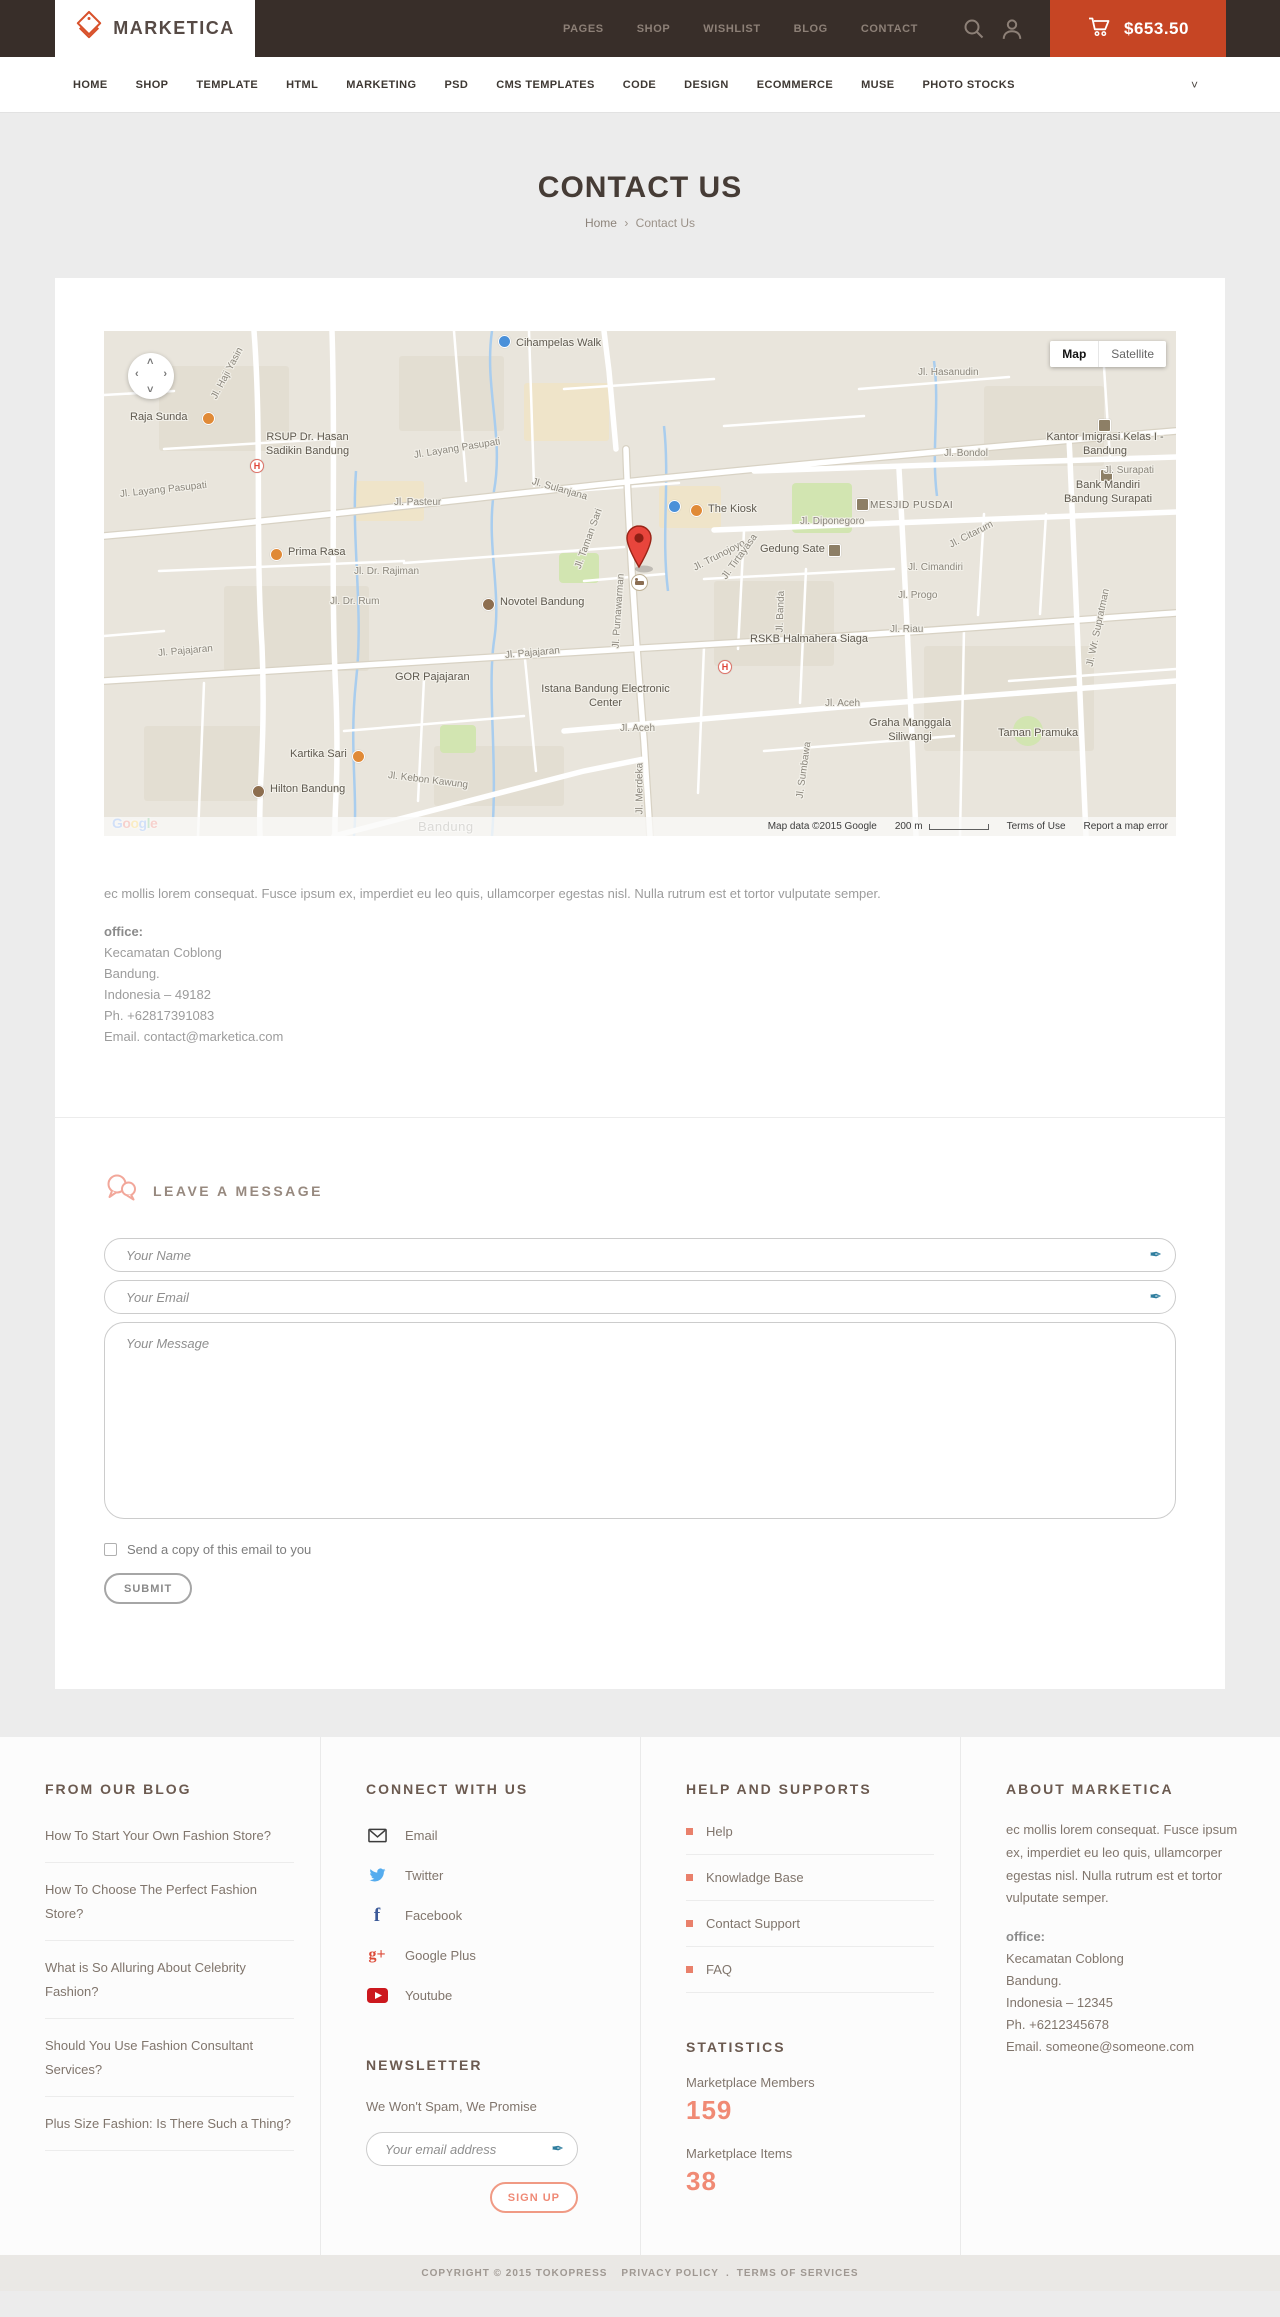 The height and width of the screenshot is (2317, 1280). Describe the element at coordinates (381, 85) in the screenshot. I see `menu-item-marketing: MARKETING` at that location.